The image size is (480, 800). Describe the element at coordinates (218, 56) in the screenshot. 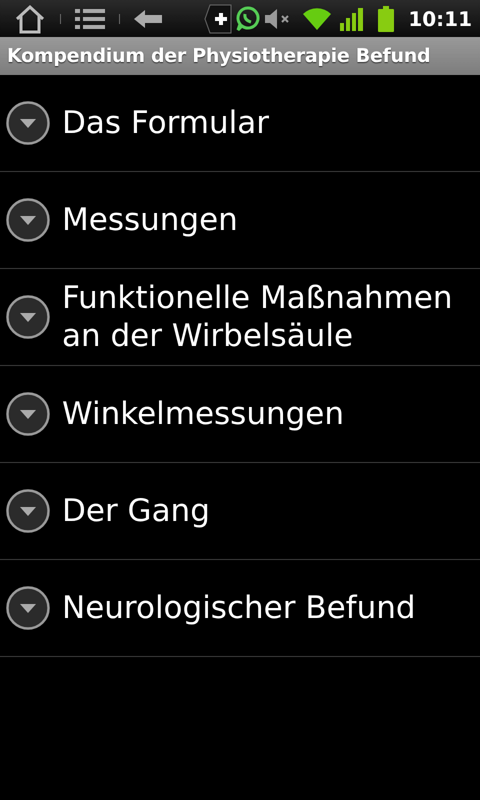

I see `app-title: Kompendium der Physiotherapie Befund` at that location.